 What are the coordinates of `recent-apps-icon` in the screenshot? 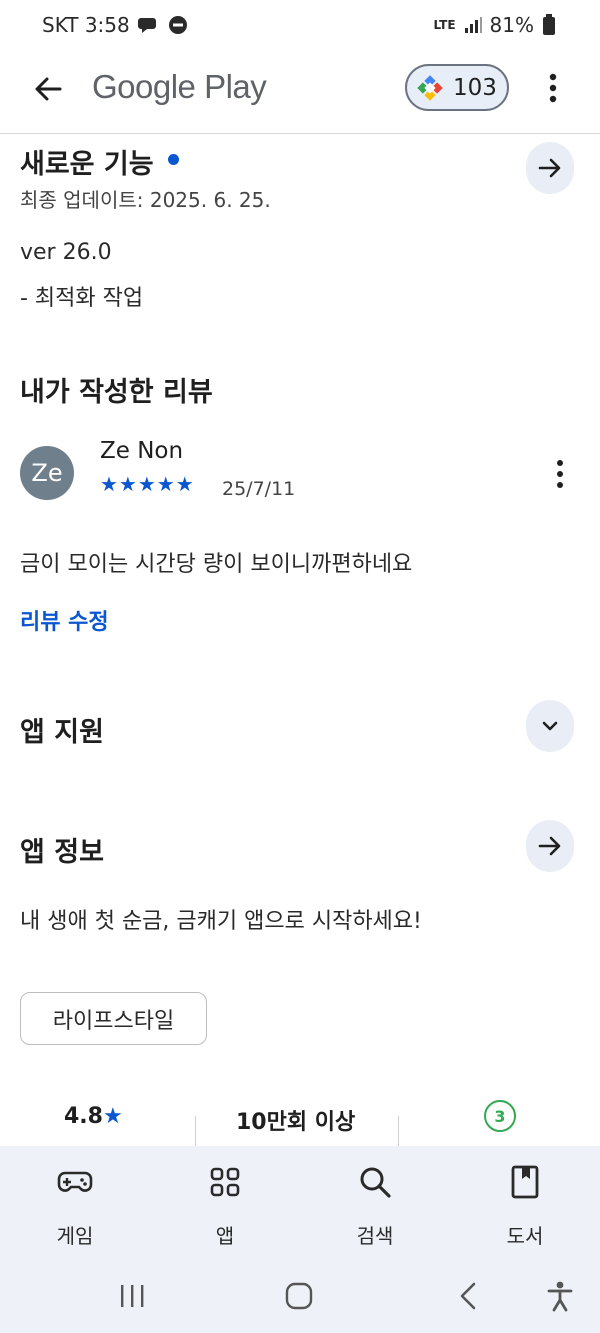 It's located at (132, 1296).